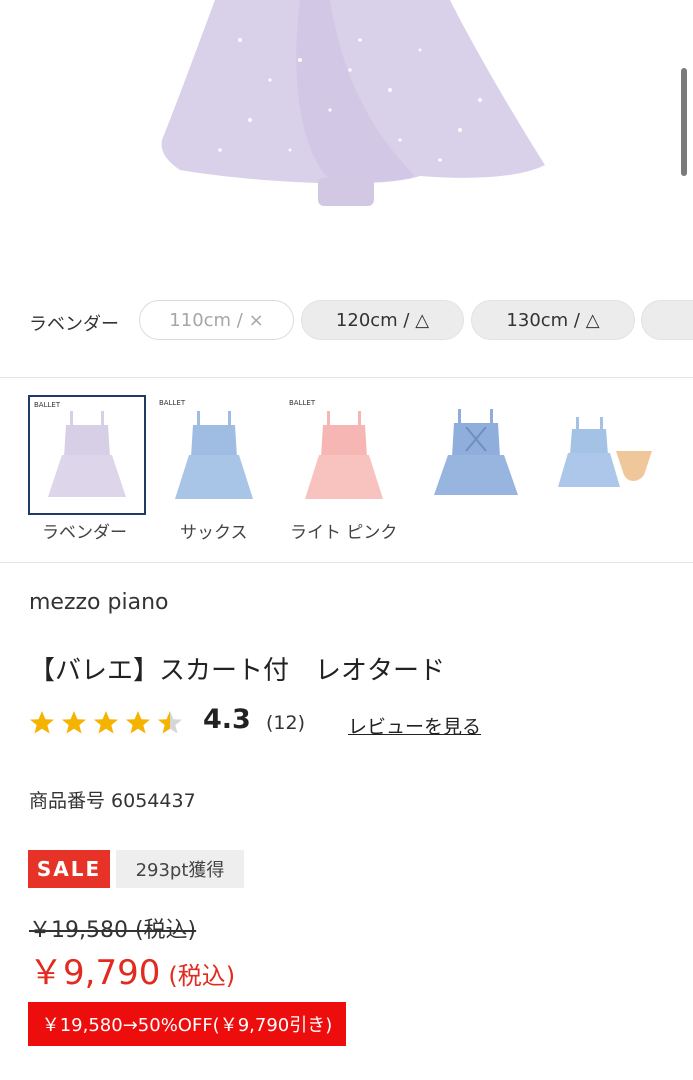  What do you see at coordinates (69, 869) in the screenshot?
I see `sale-badge: SALE` at bounding box center [69, 869].